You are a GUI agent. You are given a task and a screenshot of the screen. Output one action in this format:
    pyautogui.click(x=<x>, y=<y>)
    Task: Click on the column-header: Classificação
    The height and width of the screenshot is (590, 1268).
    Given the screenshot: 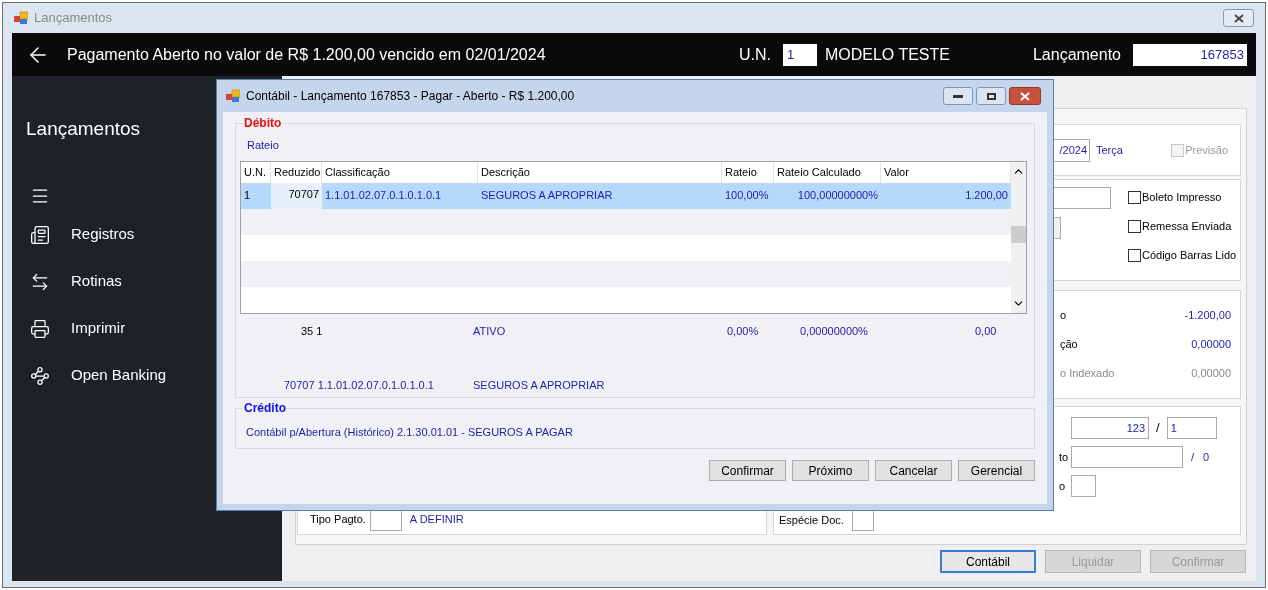 What is the action you would take?
    pyautogui.click(x=400, y=172)
    